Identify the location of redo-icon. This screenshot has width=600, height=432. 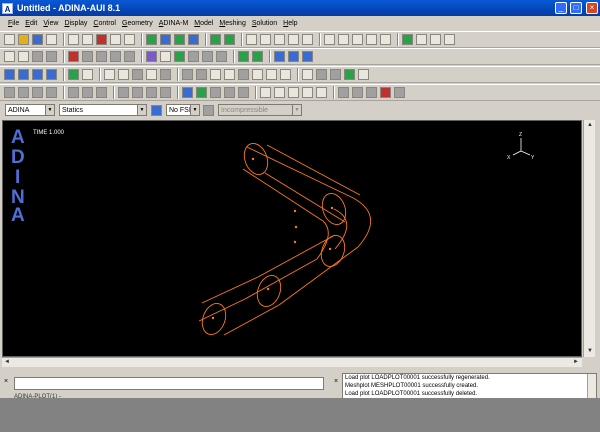
(87, 39).